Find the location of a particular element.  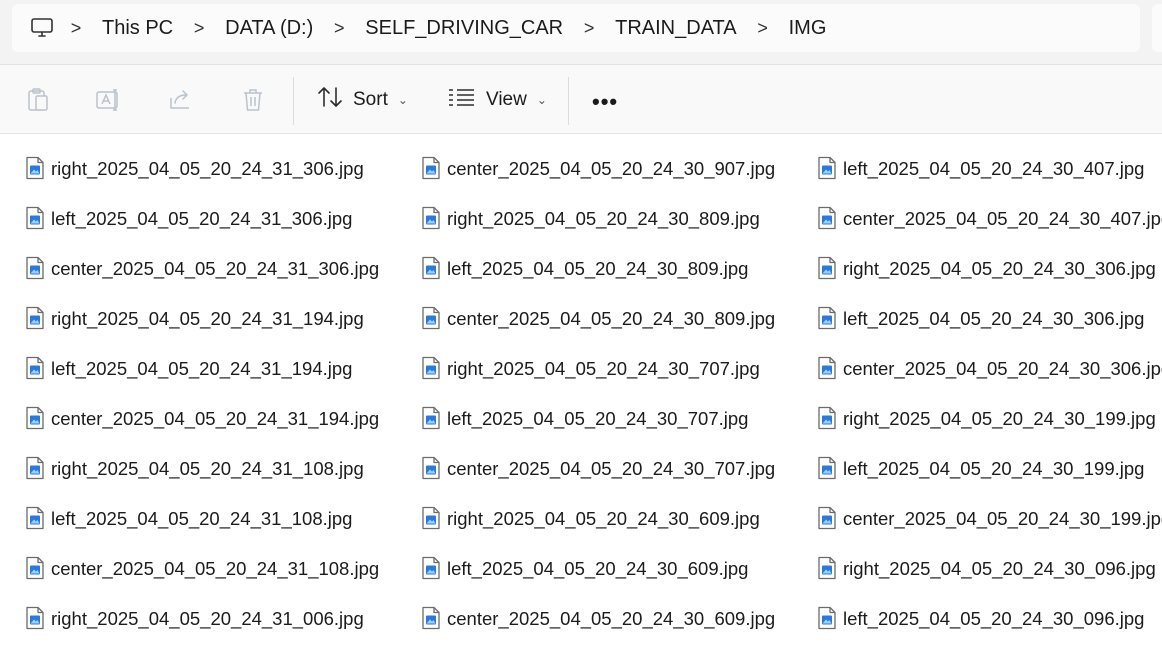

share-icon is located at coordinates (181, 100).